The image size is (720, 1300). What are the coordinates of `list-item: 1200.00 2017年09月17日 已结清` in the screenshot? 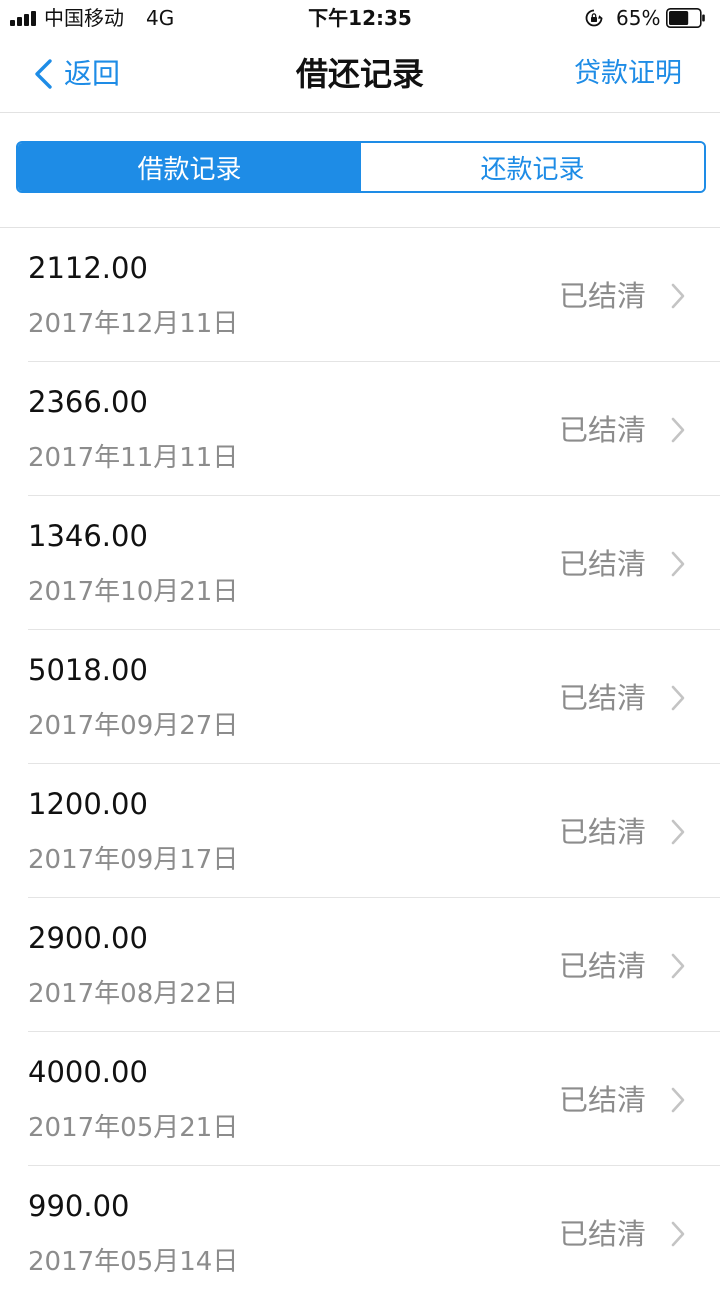 It's located at (360, 831).